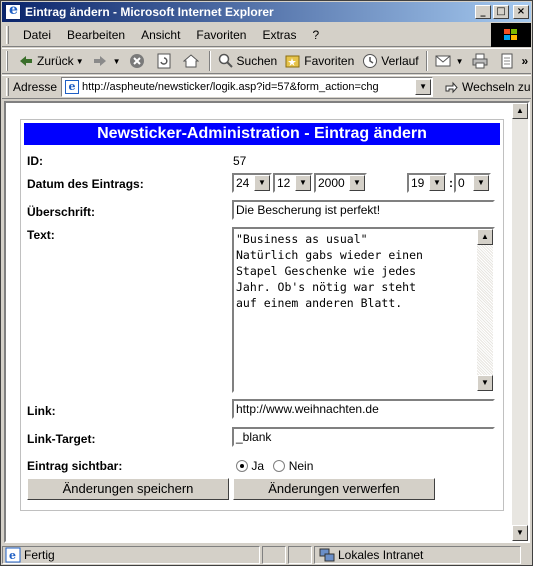 The width and height of the screenshot is (533, 566). I want to click on year-select: 2000 ▼, so click(340, 183).